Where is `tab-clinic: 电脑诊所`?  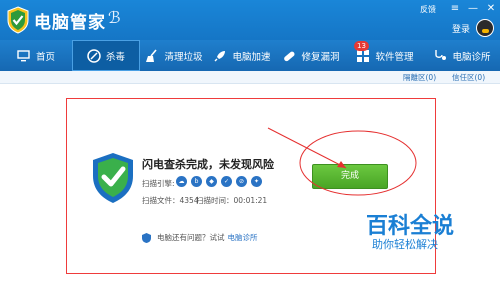
tab-clinic: 电脑诊所 is located at coordinates (462, 55).